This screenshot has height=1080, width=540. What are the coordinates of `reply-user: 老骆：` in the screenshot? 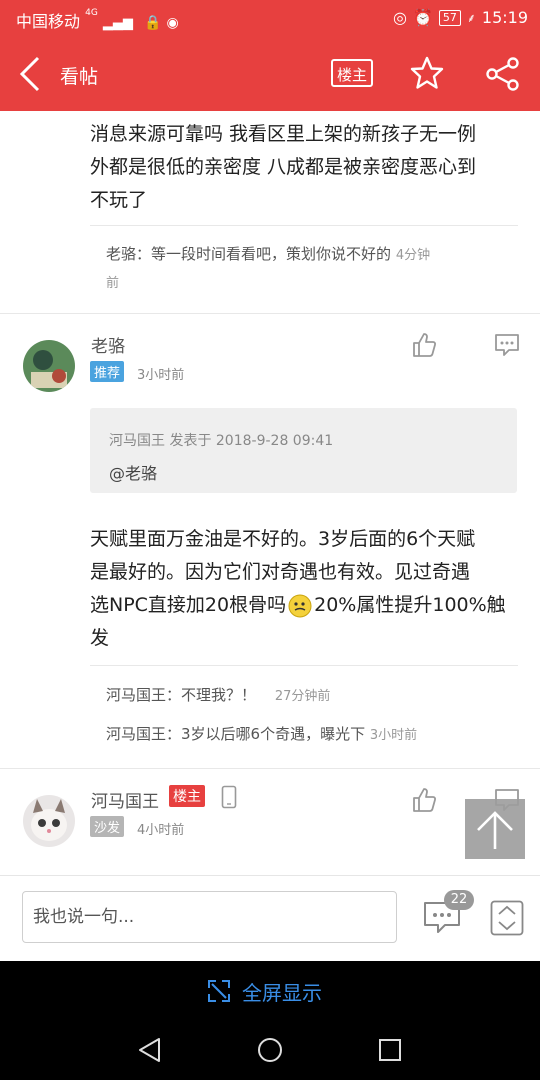 It's located at (129, 254).